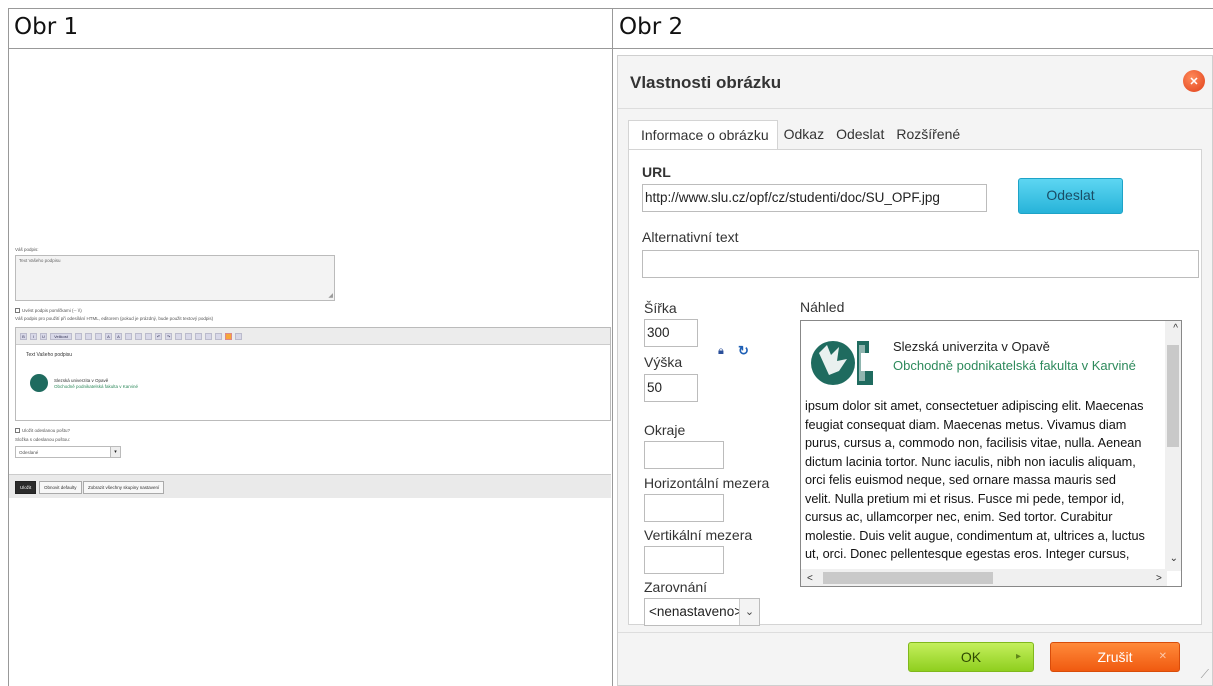 The height and width of the screenshot is (686, 1213). I want to click on scroll-left-icon: <, so click(810, 578).